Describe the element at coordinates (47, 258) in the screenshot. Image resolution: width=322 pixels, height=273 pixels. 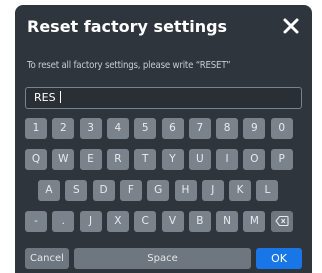
I see `cancel-button: Cancel` at that location.